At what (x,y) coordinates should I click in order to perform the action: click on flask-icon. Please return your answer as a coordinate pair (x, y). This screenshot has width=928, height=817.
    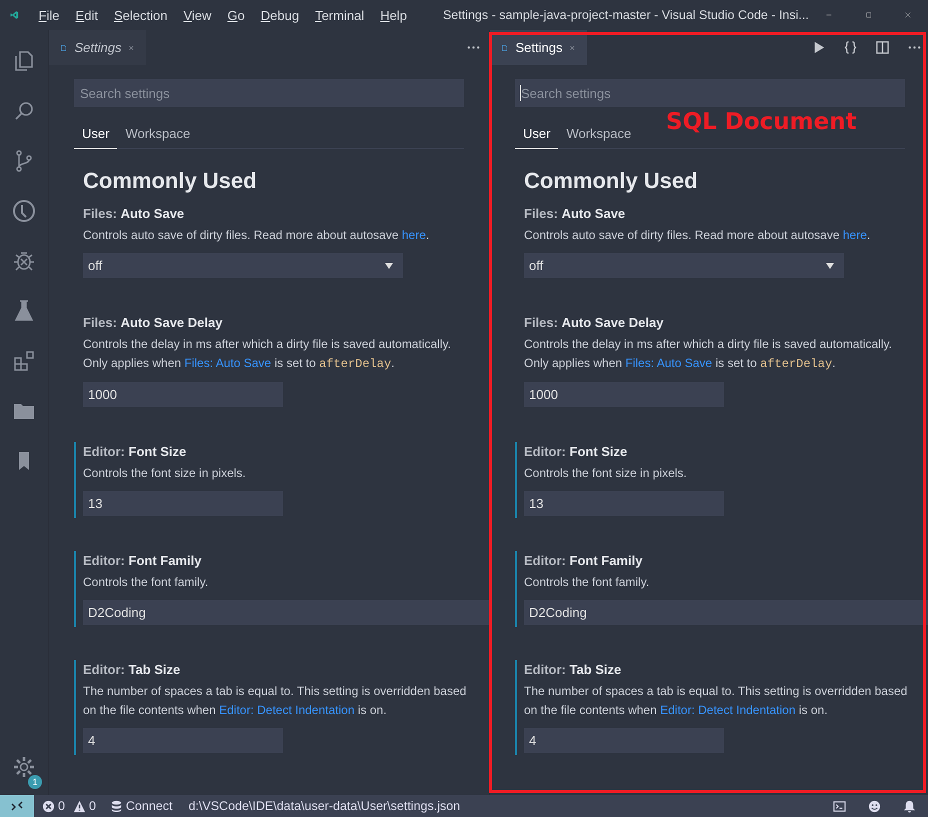
    Looking at the image, I should click on (24, 311).